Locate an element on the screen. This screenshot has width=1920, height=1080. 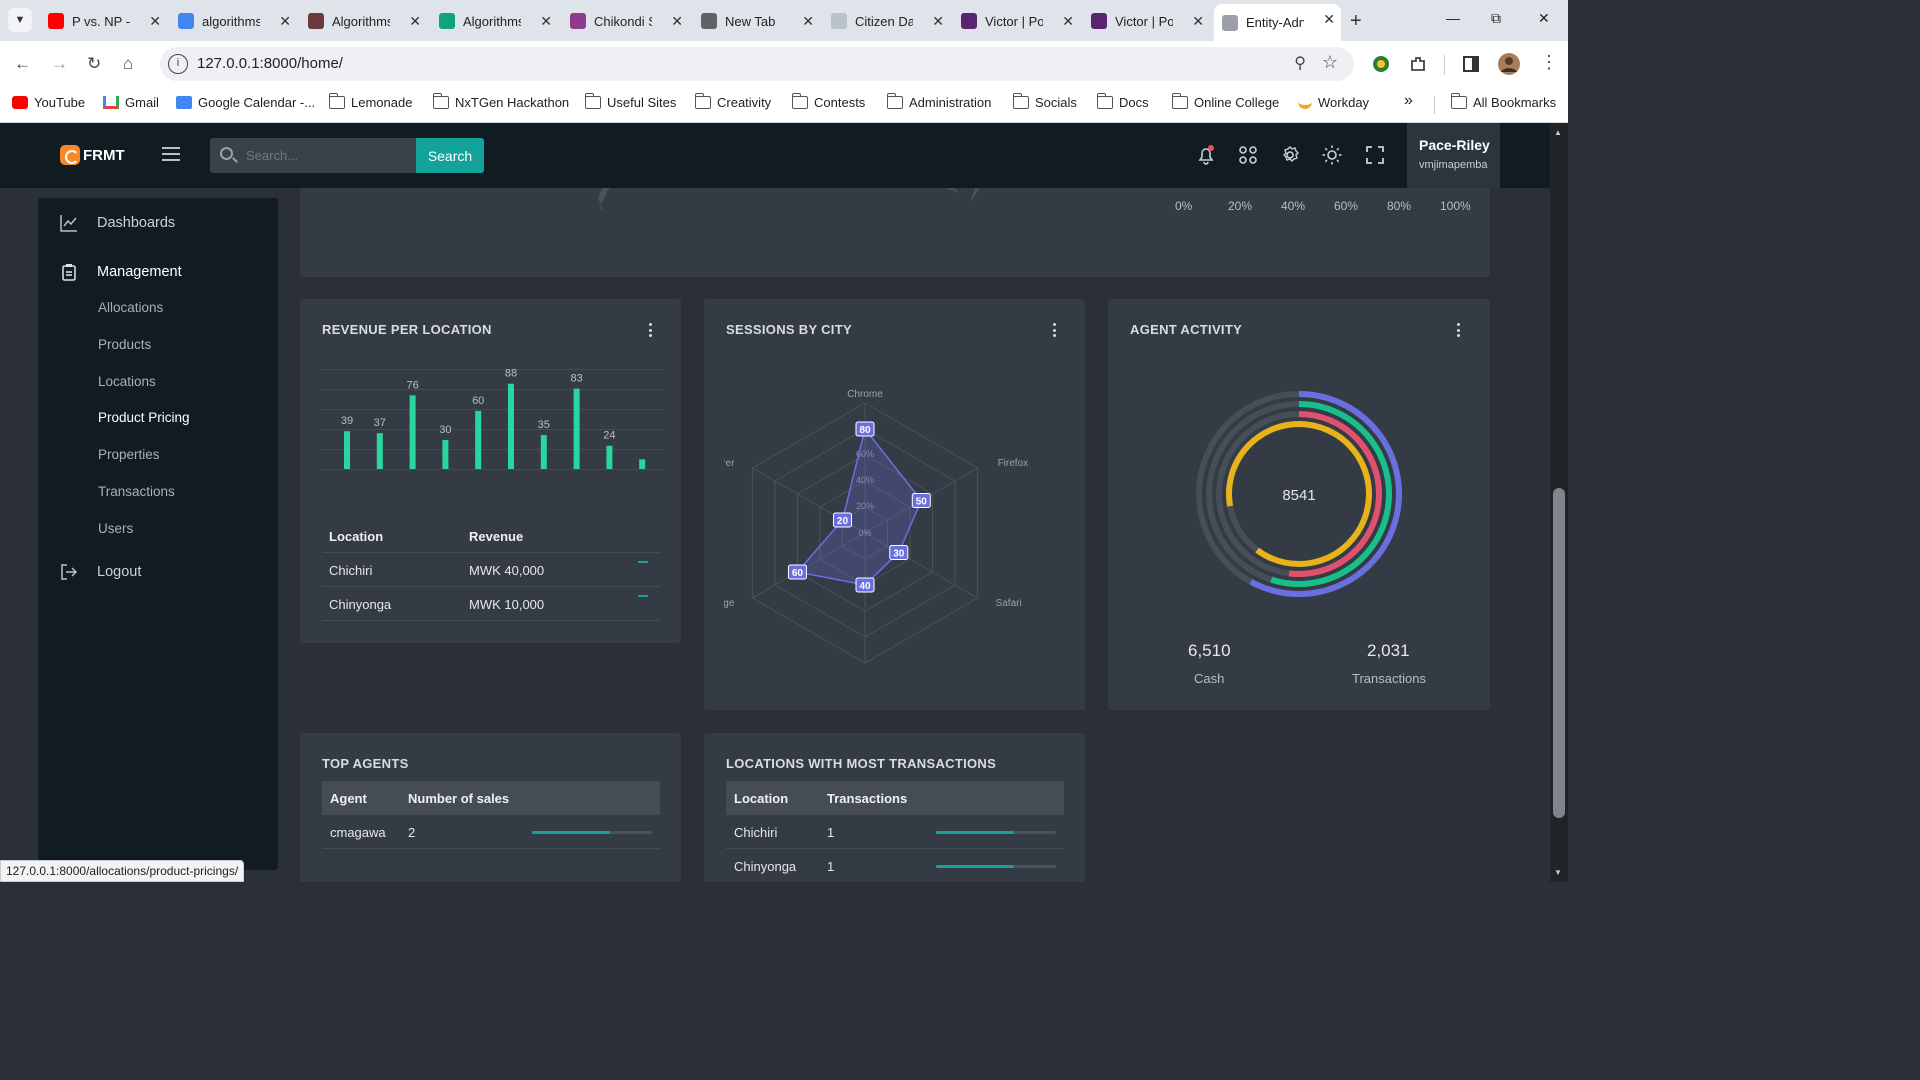
search-icon is located at coordinates (226, 153).